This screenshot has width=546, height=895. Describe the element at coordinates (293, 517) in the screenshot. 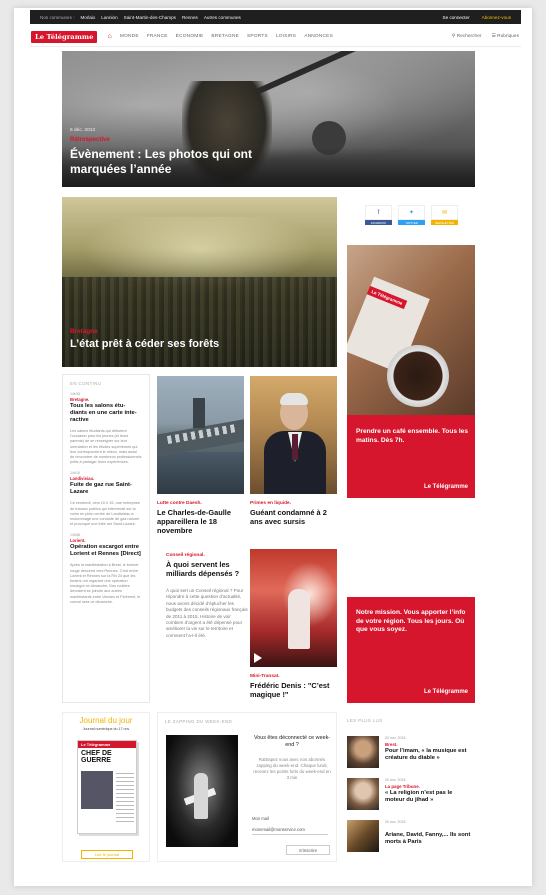

I see `article-title: Guéant condamné à 2 ans avec sursis` at that location.